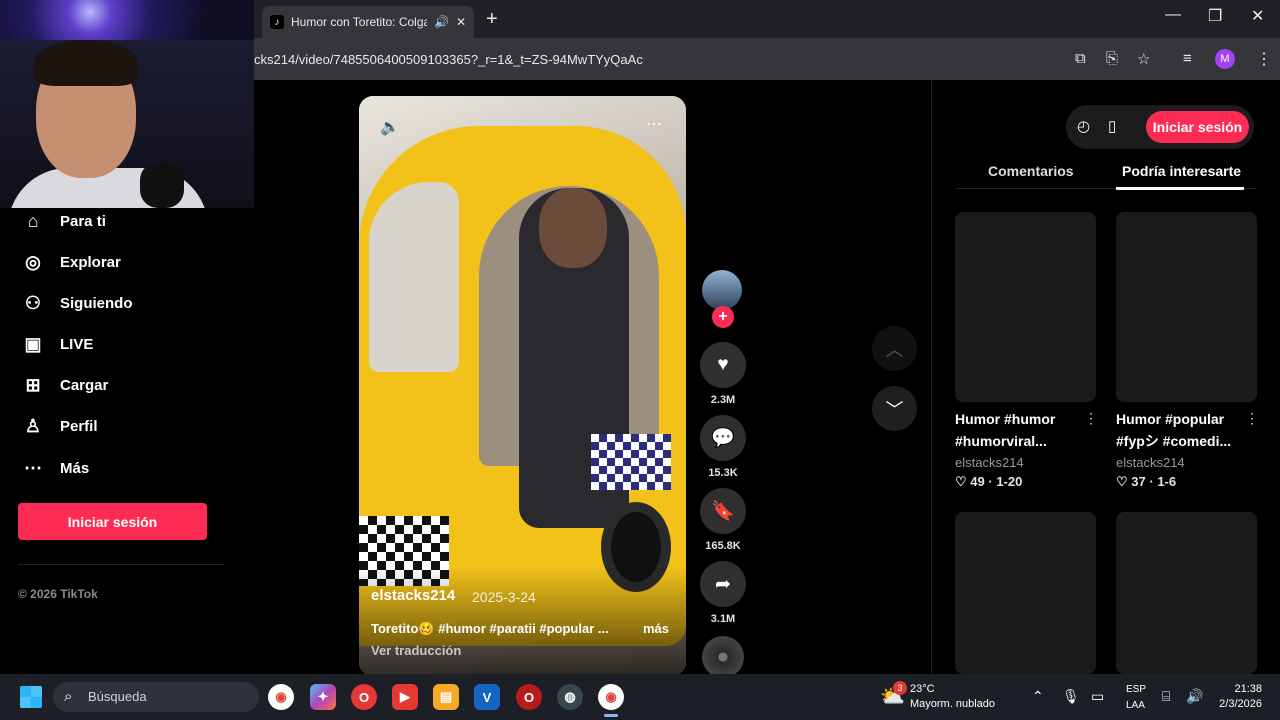  What do you see at coordinates (900, 688) in the screenshot?
I see `weather-badge: 3` at bounding box center [900, 688].